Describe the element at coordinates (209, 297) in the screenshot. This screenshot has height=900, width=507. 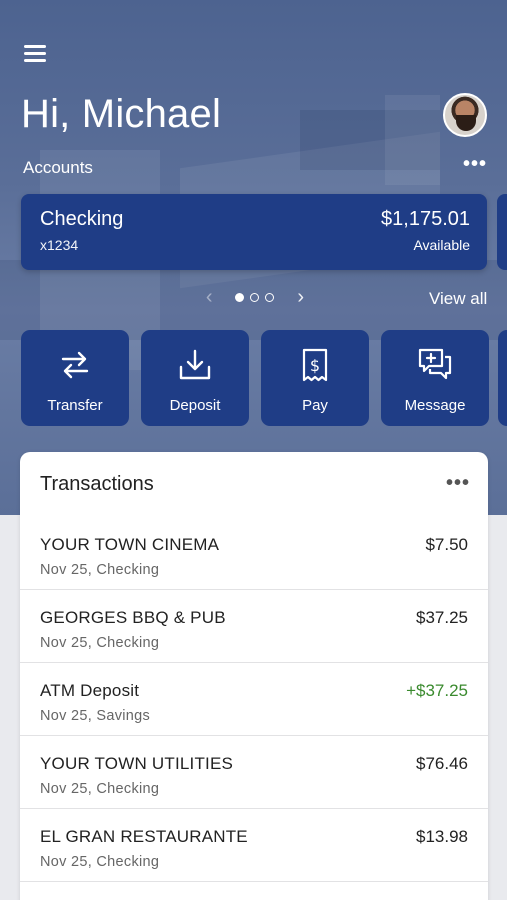
I see `chevron-left-icon: ‹` at that location.